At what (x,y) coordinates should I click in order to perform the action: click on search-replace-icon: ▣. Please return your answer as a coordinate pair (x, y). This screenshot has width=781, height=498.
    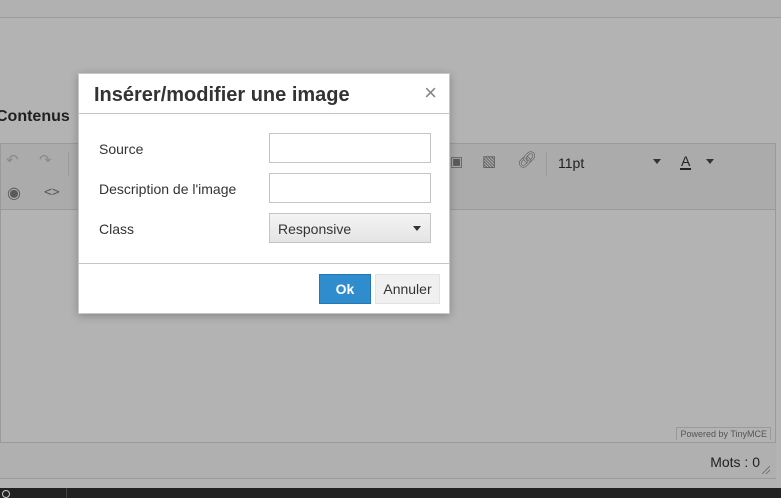
    Looking at the image, I should click on (456, 161).